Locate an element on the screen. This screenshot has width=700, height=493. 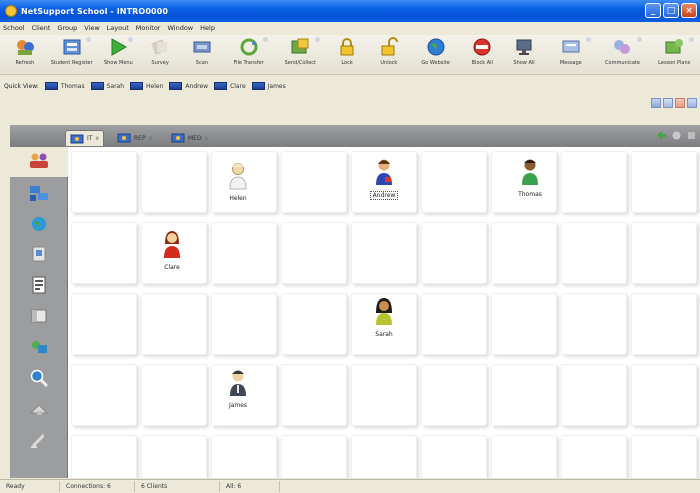
student-clare: Clare is located at coordinates (172, 250).